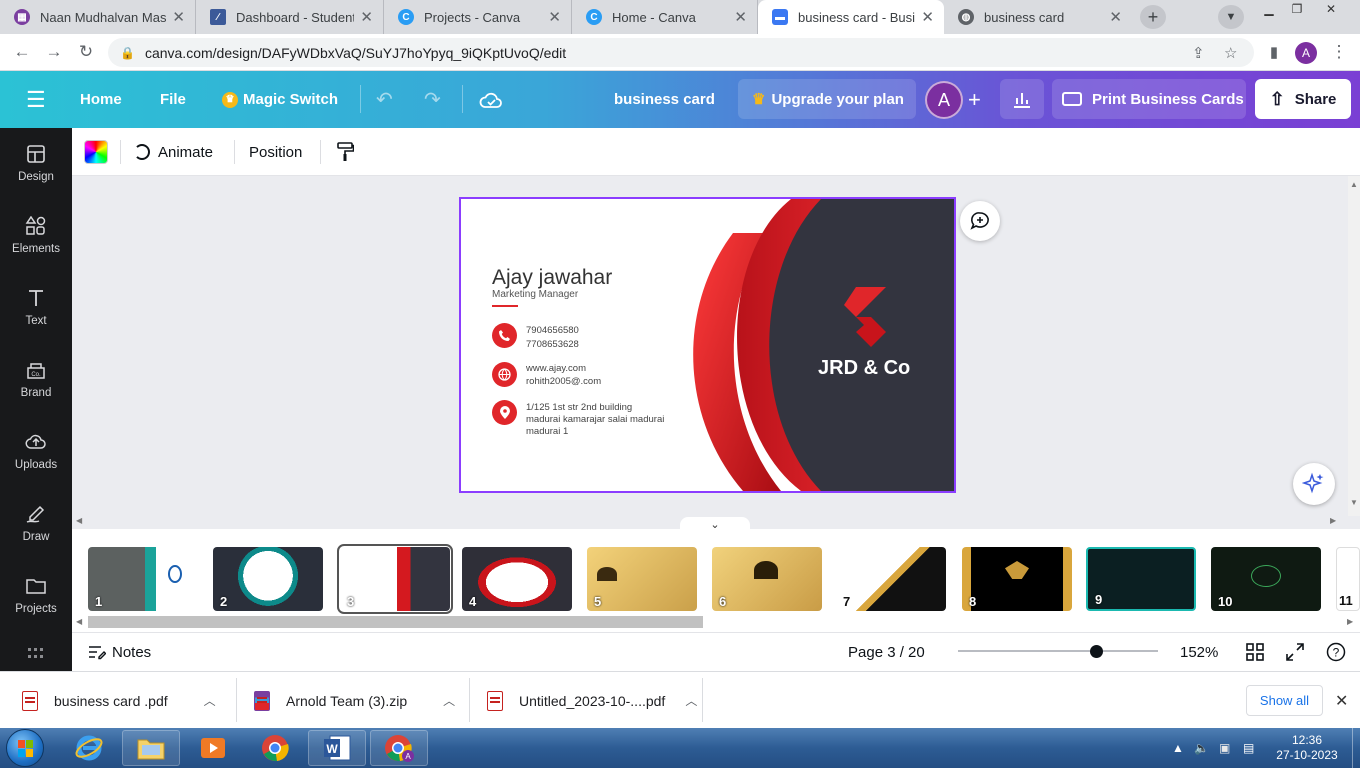 The width and height of the screenshot is (1360, 768). What do you see at coordinates (851, 17) in the screenshot?
I see `browser-tab-active: ▬ business card - Busines ✕` at bounding box center [851, 17].